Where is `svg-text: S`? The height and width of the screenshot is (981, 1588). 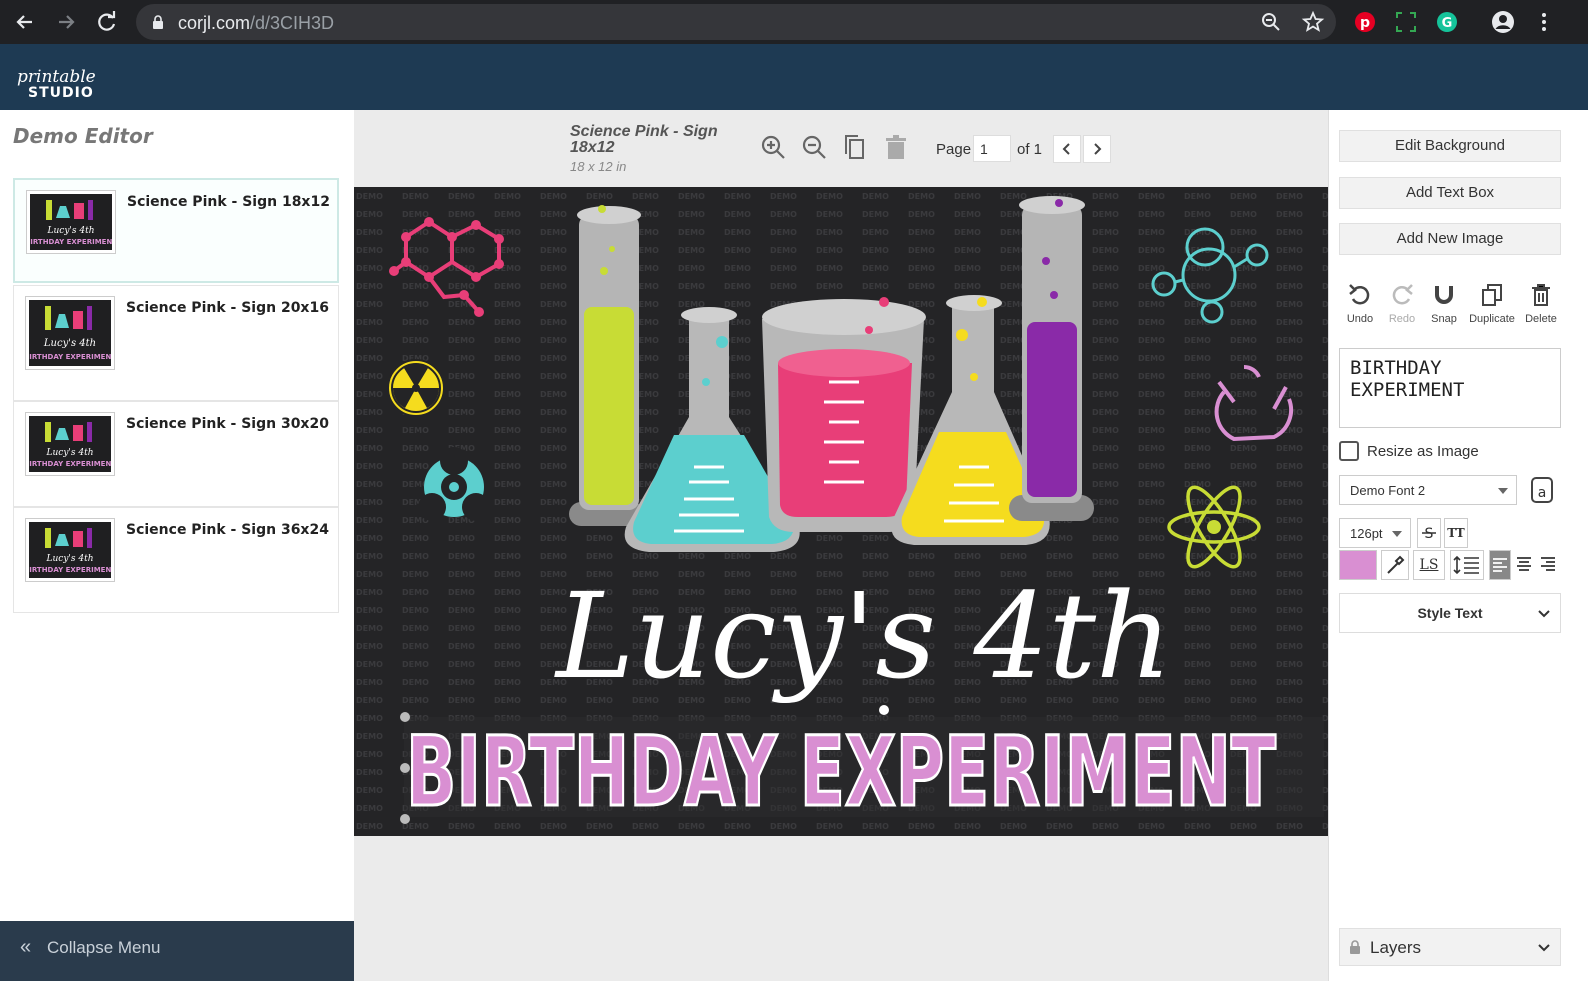 svg-text: S is located at coordinates (1429, 534).